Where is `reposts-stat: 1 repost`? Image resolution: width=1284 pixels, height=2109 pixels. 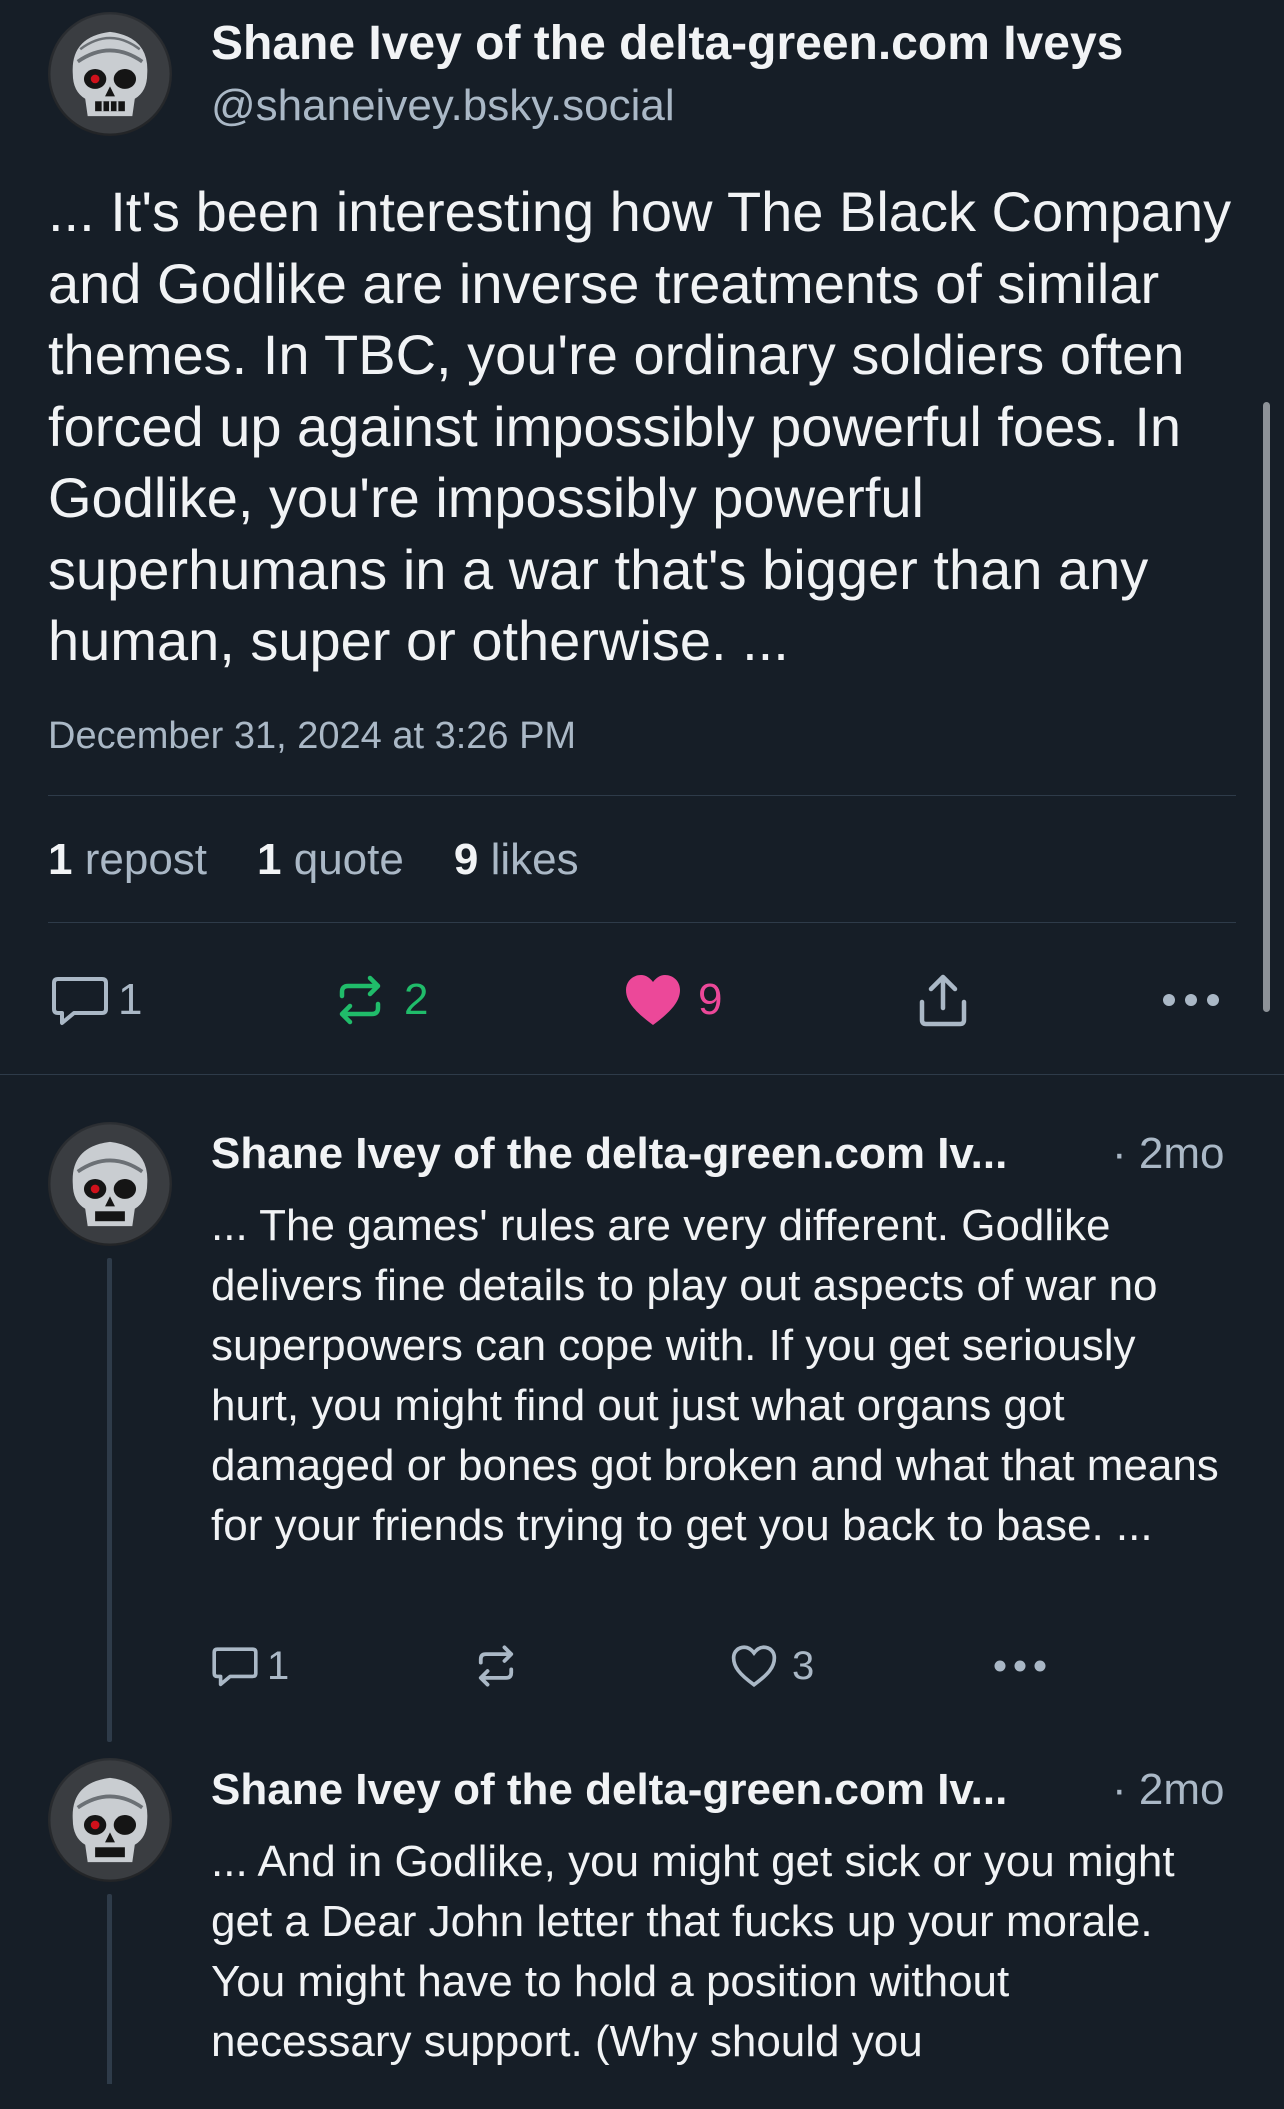 reposts-stat: 1 repost is located at coordinates (127, 860).